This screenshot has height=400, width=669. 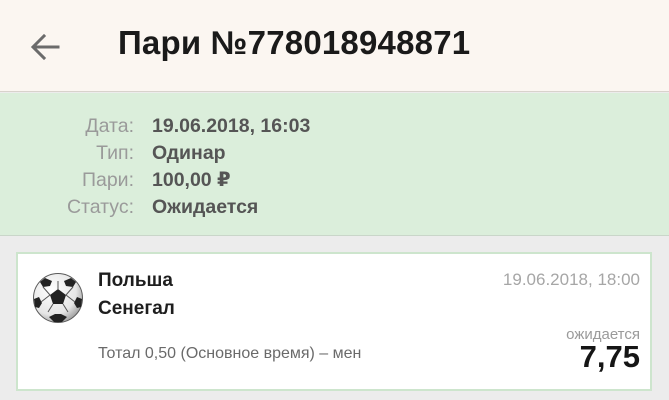 I want to click on info-value-status: Ожидается, so click(x=205, y=207).